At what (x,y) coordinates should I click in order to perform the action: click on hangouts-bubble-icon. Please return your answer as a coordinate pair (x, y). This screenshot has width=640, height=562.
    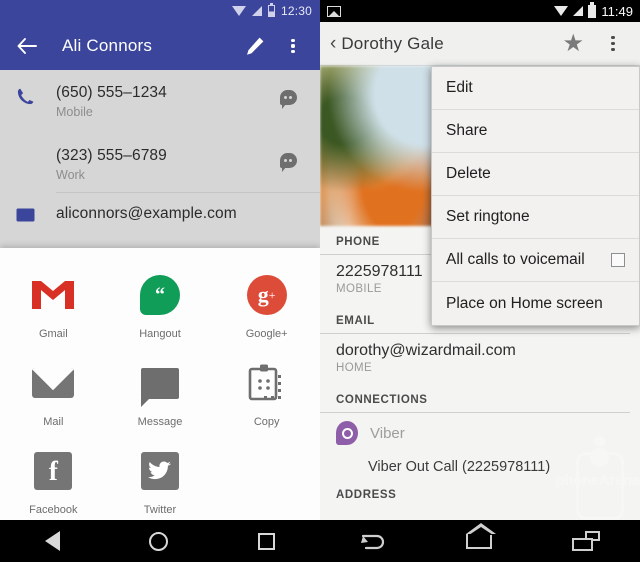
    Looking at the image, I should click on (288, 99).